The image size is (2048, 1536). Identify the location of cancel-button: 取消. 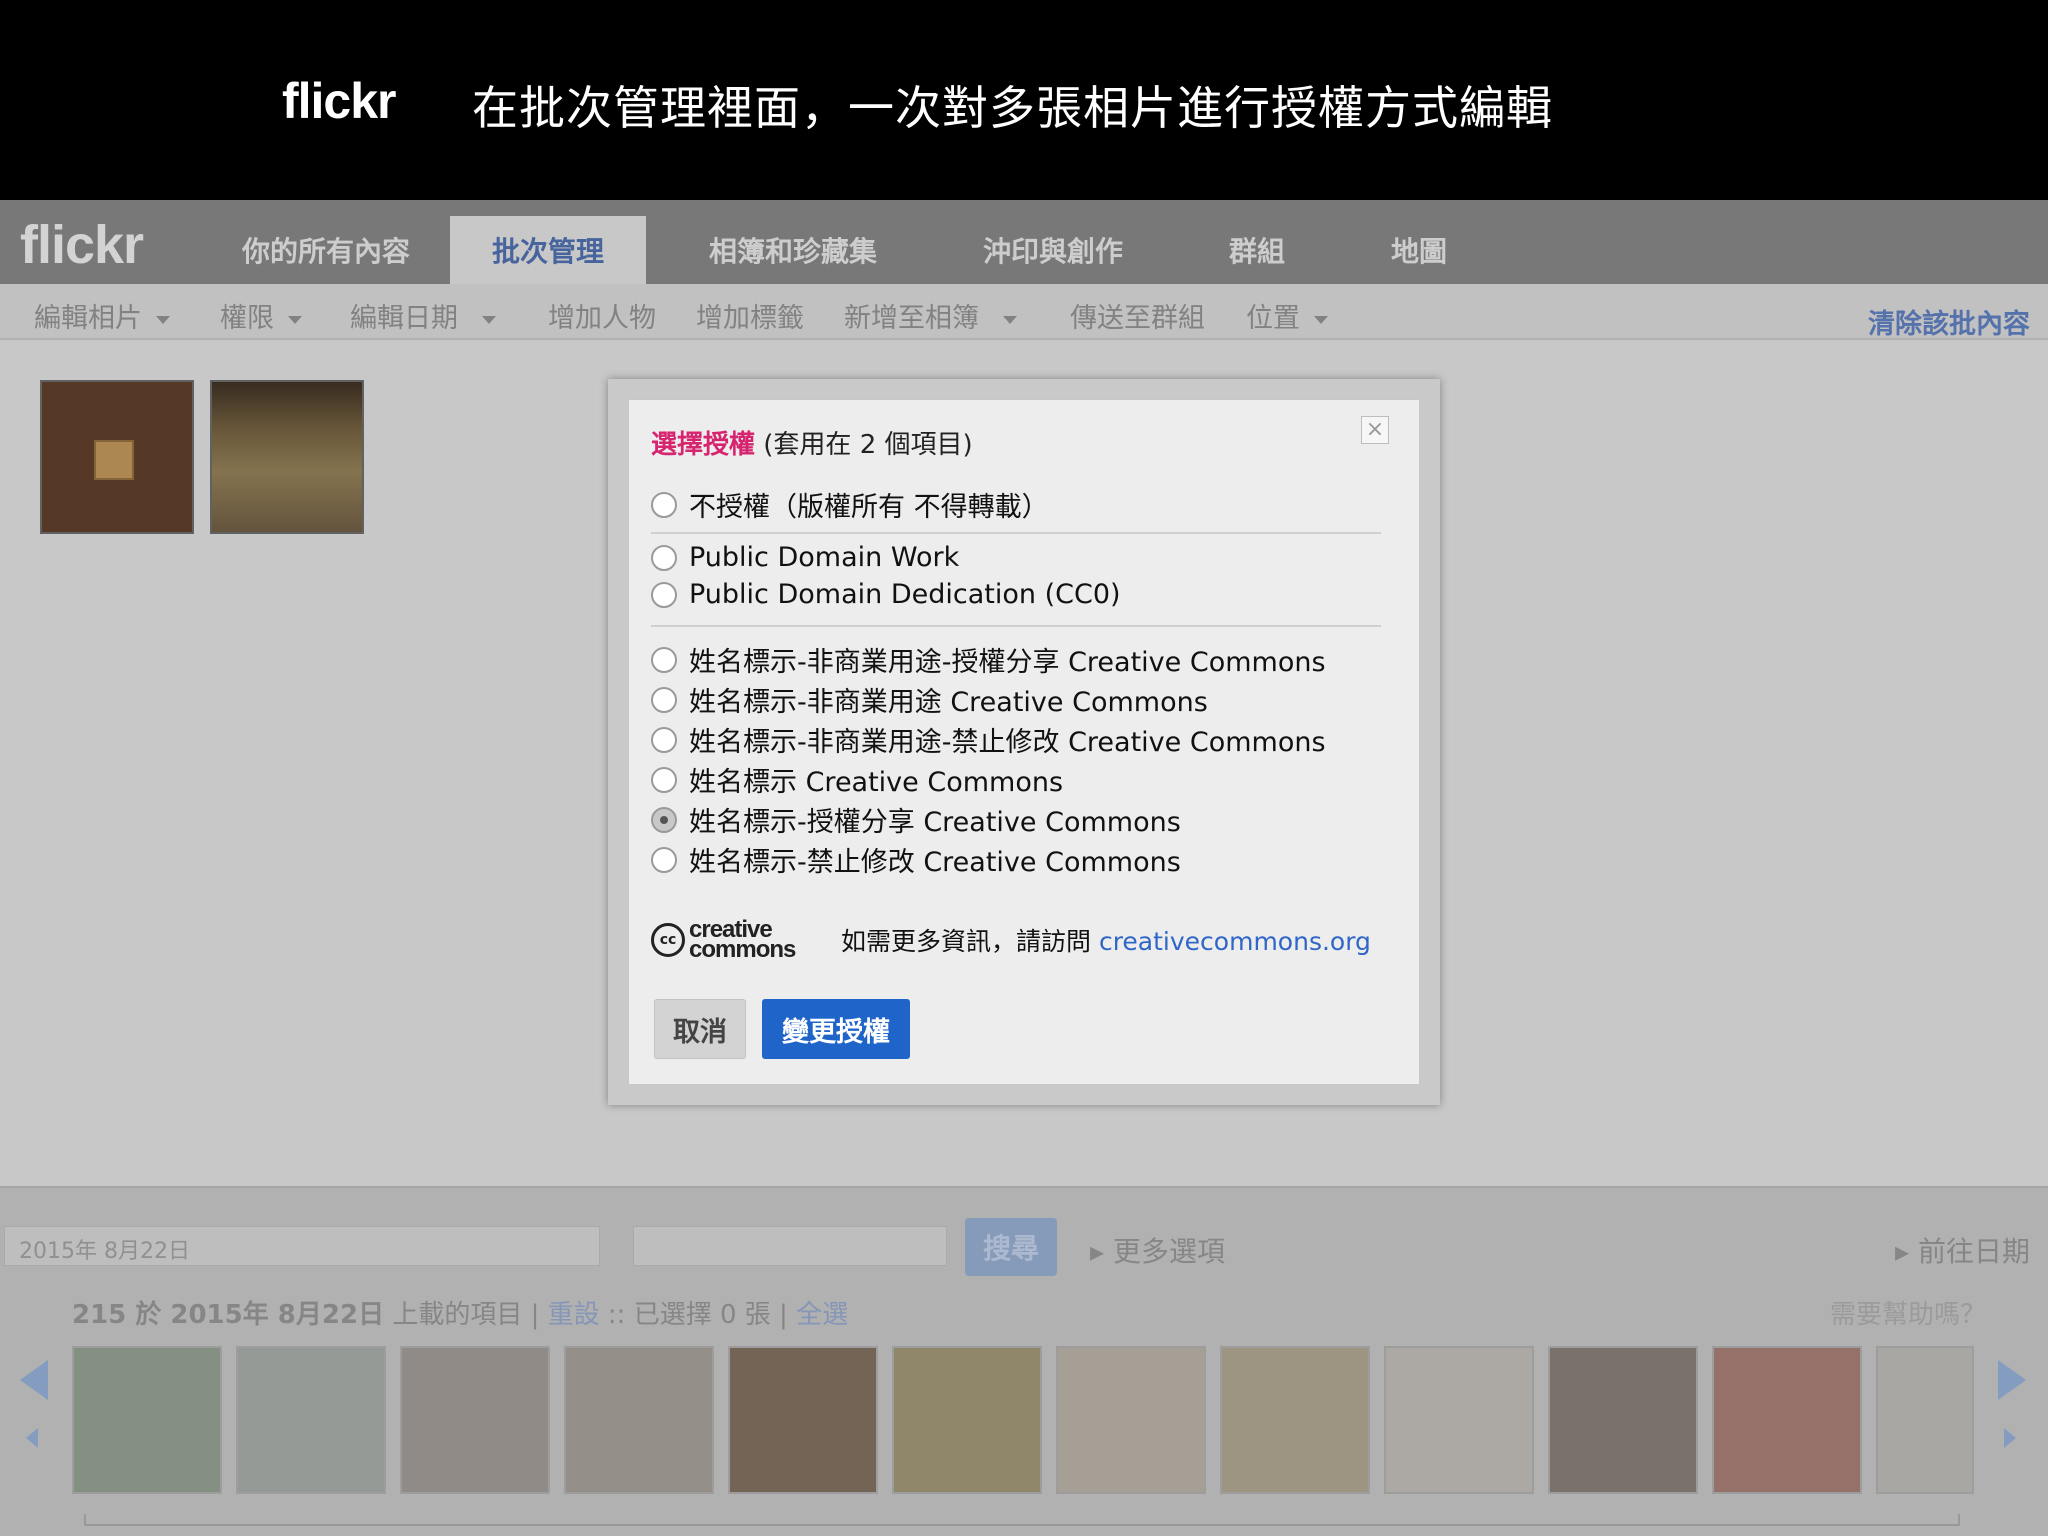
(700, 1029).